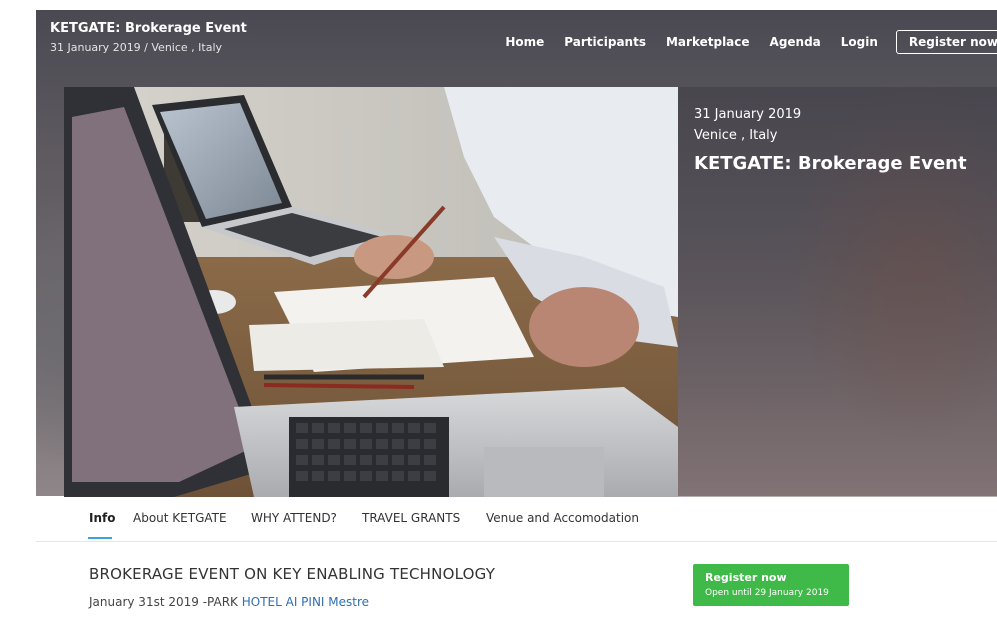 This screenshot has width=997, height=618. What do you see at coordinates (795, 42) in the screenshot?
I see `nav-agenda: Agenda` at bounding box center [795, 42].